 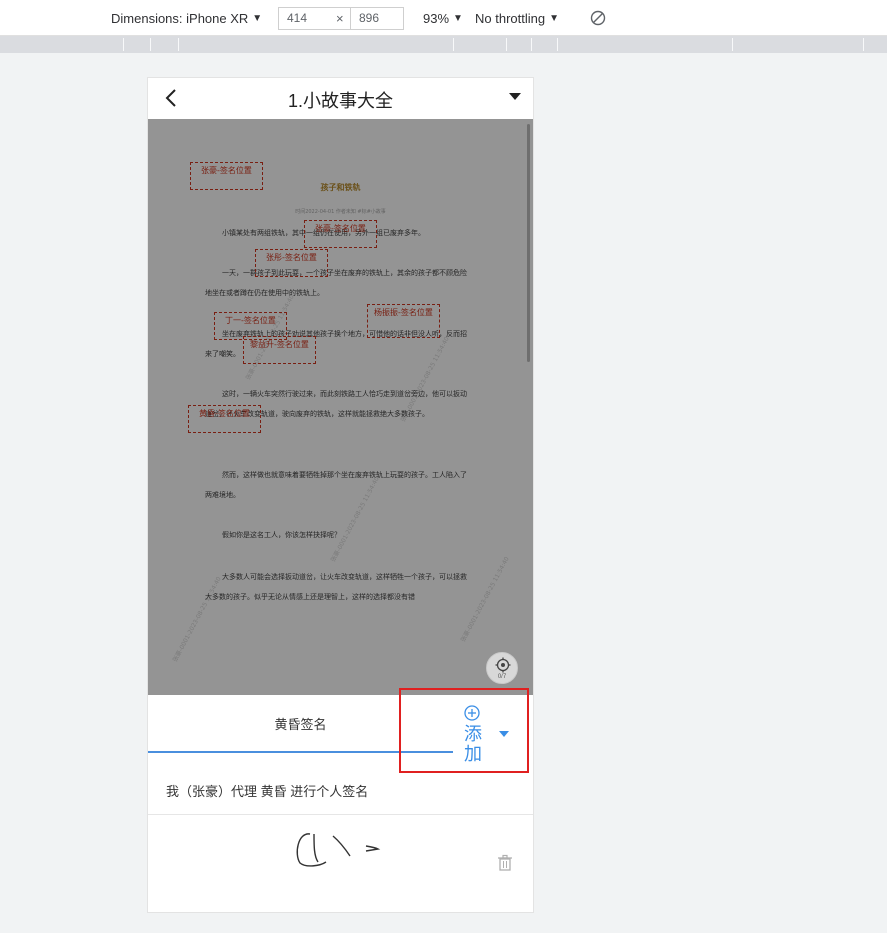 I want to click on device-select: Dimensions: iPhone XR ▼, so click(x=186, y=18).